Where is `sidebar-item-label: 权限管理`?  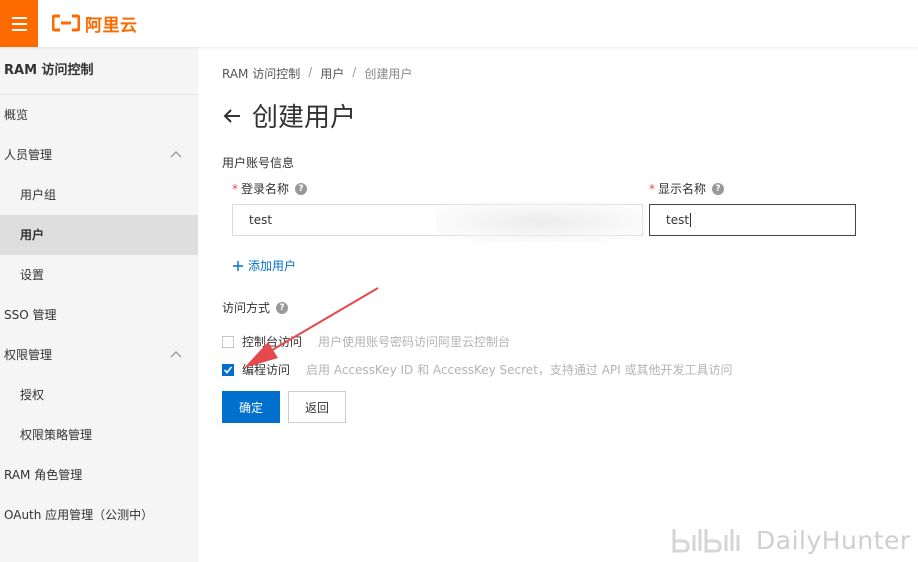 sidebar-item-label: 权限管理 is located at coordinates (28, 355).